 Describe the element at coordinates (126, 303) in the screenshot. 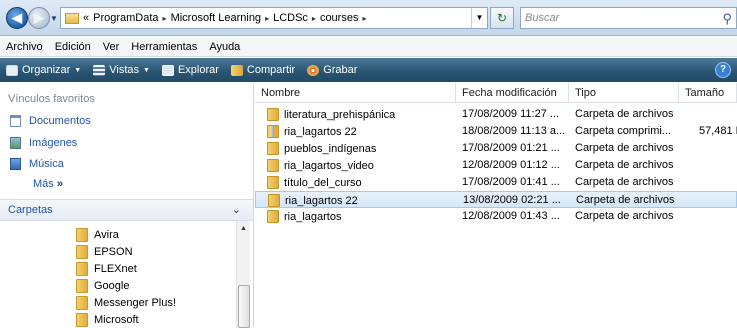

I see `tree-item-messenger-plus: Messenger Plus!` at that location.